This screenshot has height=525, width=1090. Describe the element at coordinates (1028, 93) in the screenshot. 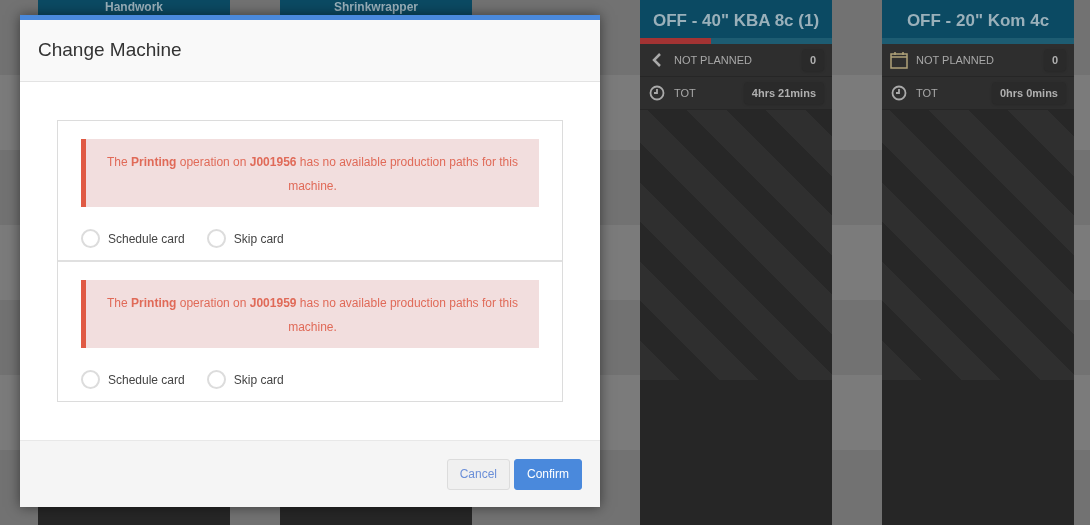

I see `stat-value: 0hrs 0mins` at that location.